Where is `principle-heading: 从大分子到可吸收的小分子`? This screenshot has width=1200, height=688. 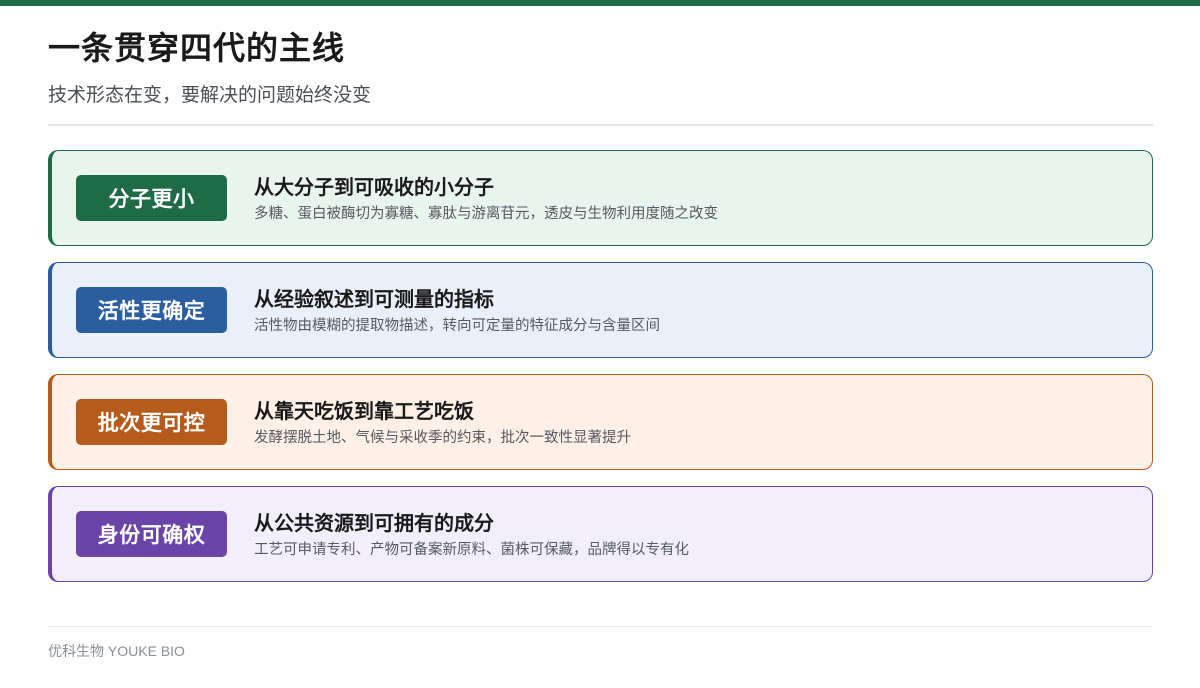 principle-heading: 从大分子到可吸收的小分子 is located at coordinates (374, 187).